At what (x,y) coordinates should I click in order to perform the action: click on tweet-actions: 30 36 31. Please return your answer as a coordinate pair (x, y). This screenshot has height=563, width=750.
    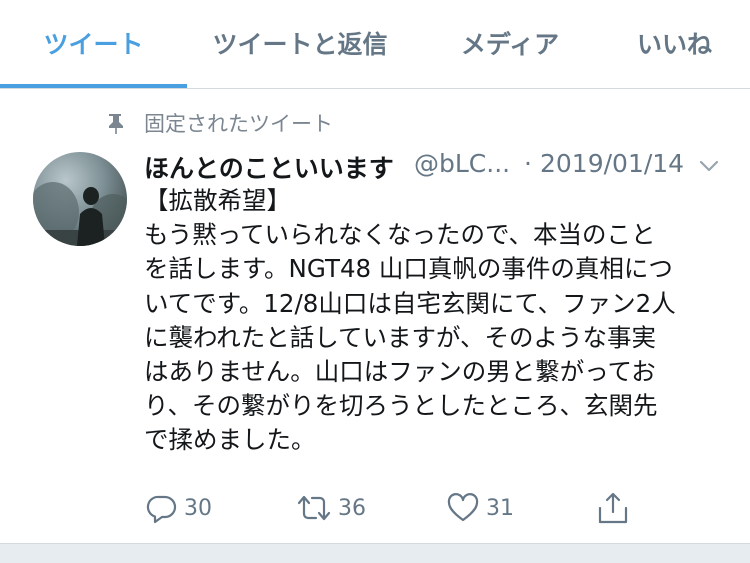
    Looking at the image, I should click on (424, 508).